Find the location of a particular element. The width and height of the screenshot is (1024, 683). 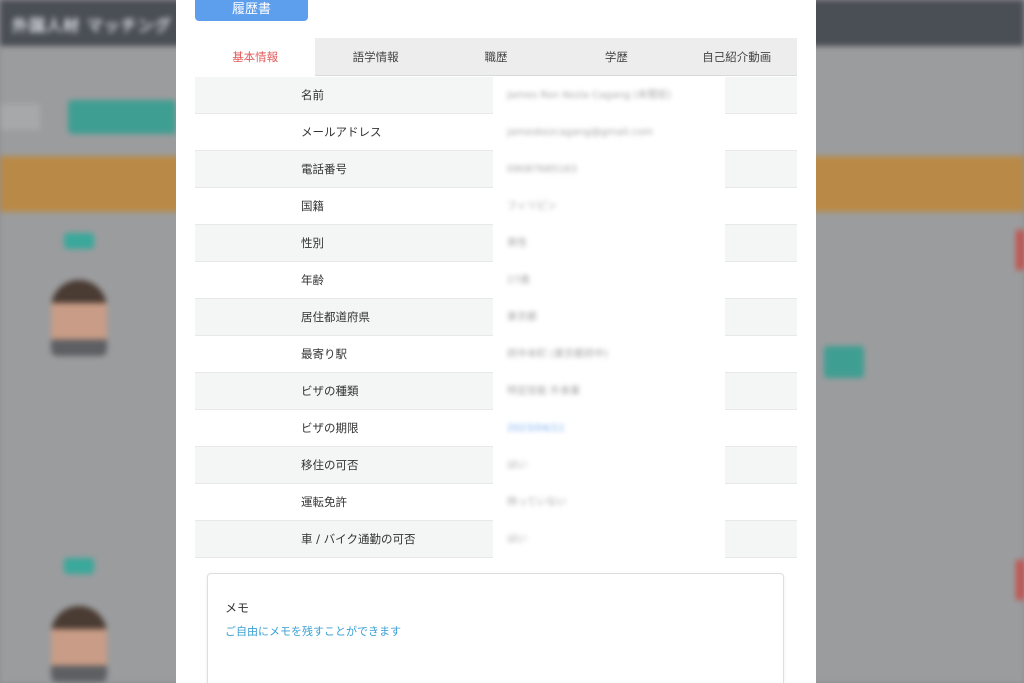

info-row-age: 年齢 27歳 is located at coordinates (496, 280).